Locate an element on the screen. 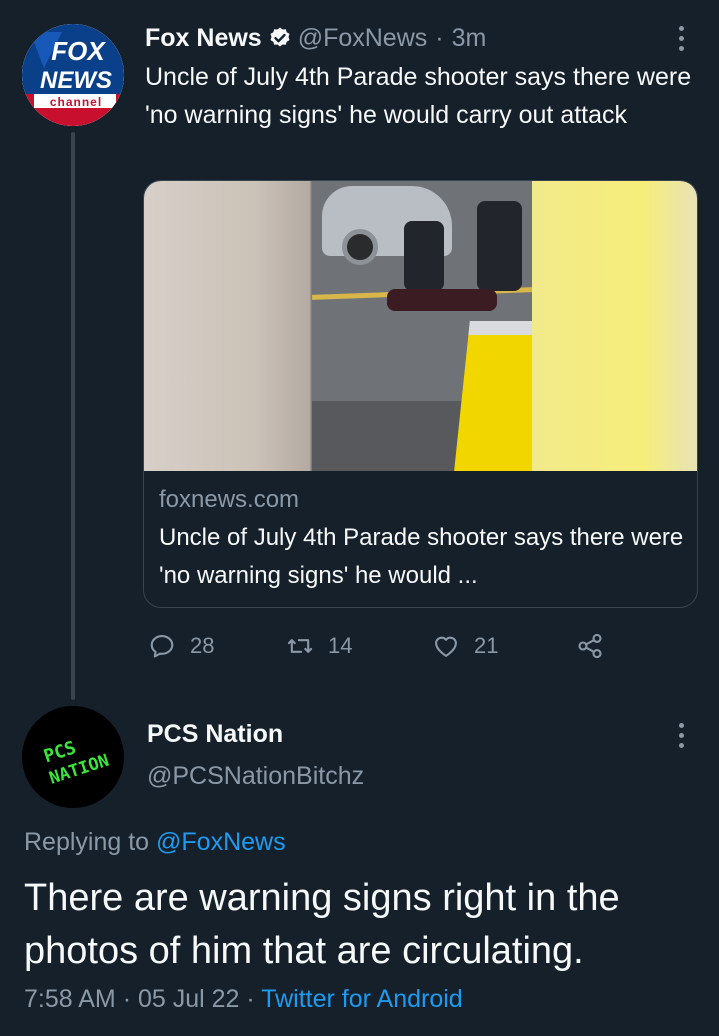 This screenshot has height=1036, width=719. card-domain: foxnews.com is located at coordinates (229, 499).